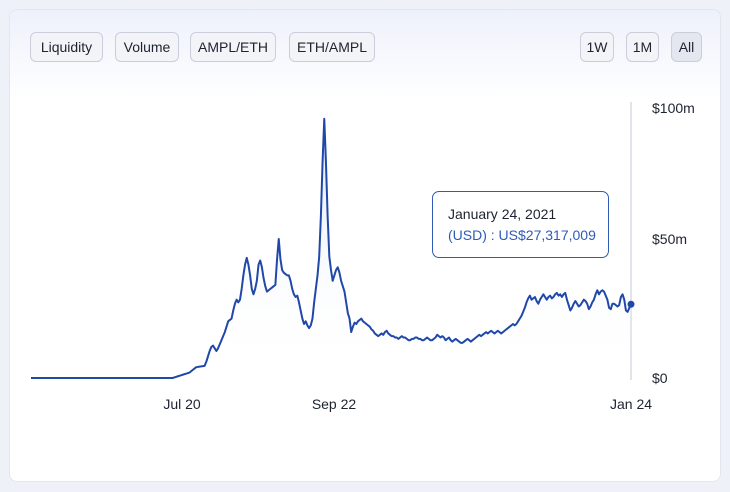 Image resolution: width=730 pixels, height=492 pixels. Describe the element at coordinates (670, 239) in the screenshot. I see `y-tick-50m: $50m` at that location.